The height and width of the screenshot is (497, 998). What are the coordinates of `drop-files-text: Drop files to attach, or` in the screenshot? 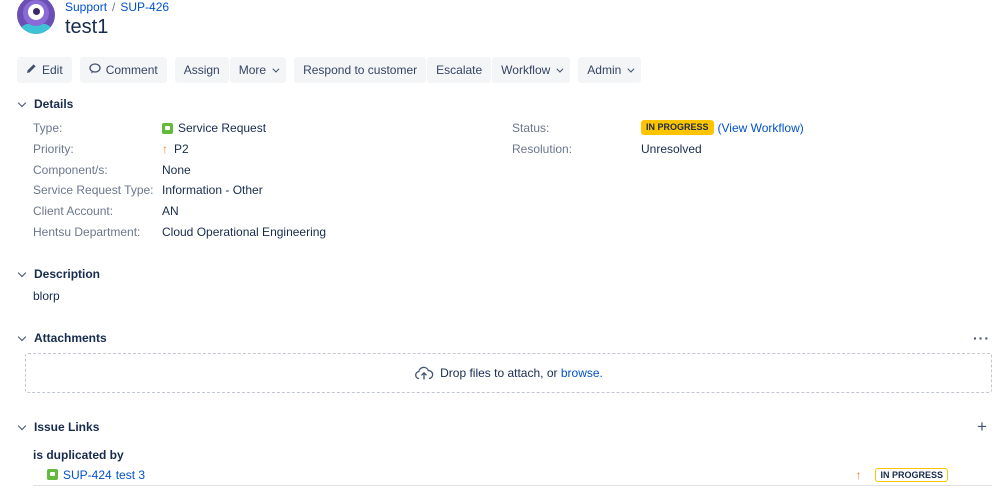 It's located at (499, 373).